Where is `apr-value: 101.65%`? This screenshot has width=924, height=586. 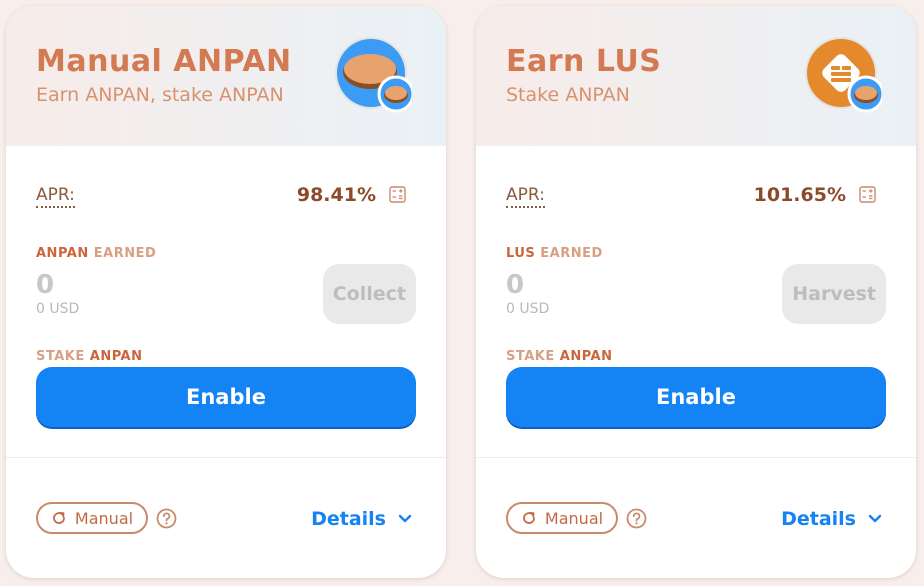 apr-value: 101.65% is located at coordinates (799, 195).